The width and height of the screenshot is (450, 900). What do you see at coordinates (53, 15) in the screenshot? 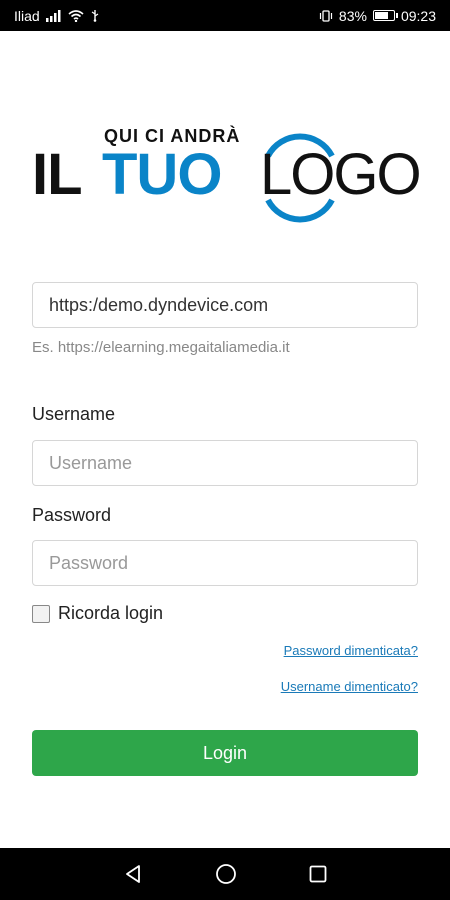
I see `signal-icon` at bounding box center [53, 15].